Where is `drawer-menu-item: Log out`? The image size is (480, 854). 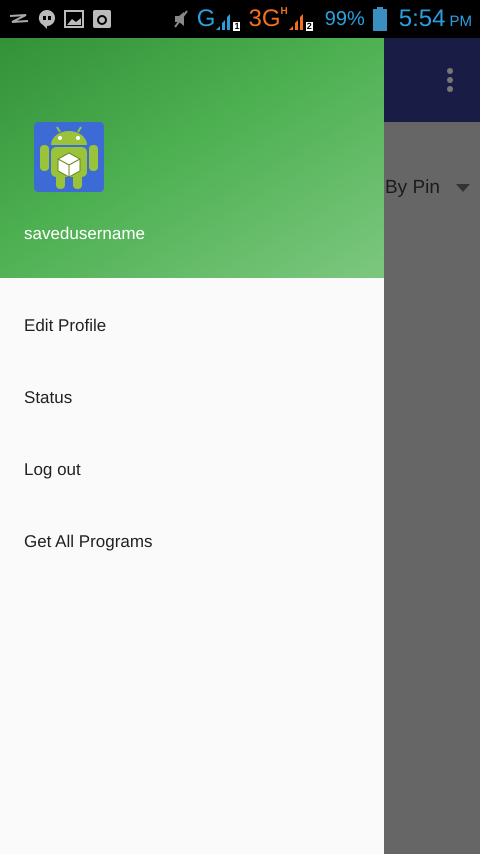
drawer-menu-item: Log out is located at coordinates (192, 470).